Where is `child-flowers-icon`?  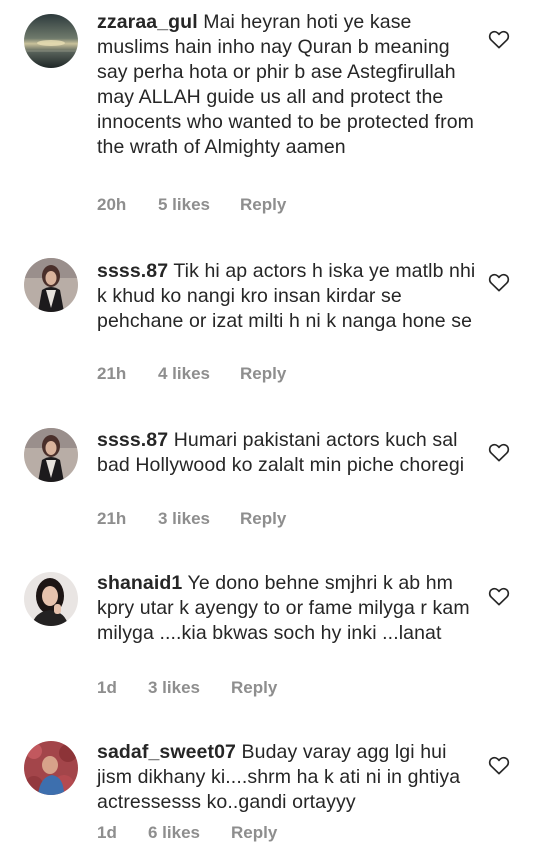
child-flowers-icon is located at coordinates (51, 768).